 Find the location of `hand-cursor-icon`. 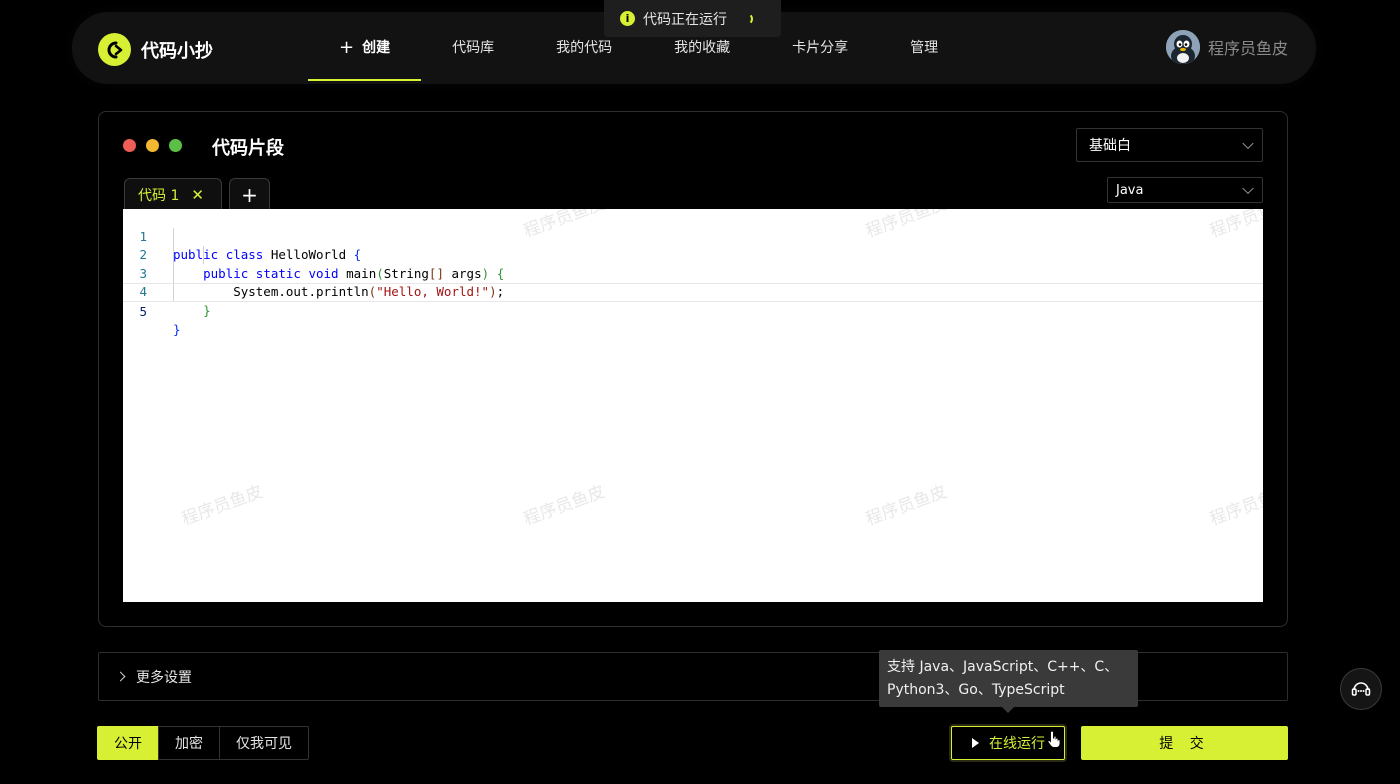

hand-cursor-icon is located at coordinates (1054, 739).